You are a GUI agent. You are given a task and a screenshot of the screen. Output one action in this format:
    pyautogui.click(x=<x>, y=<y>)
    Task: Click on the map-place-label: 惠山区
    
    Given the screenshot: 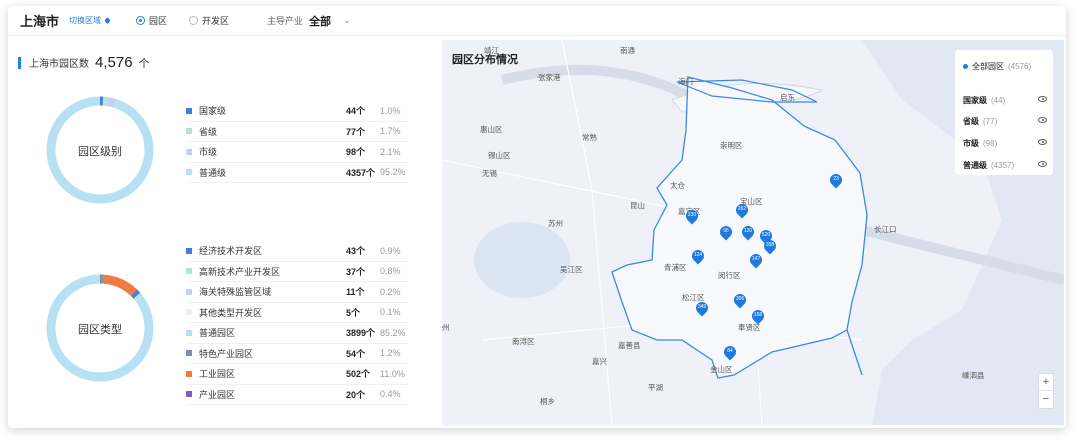 What is the action you would take?
    pyautogui.click(x=491, y=129)
    